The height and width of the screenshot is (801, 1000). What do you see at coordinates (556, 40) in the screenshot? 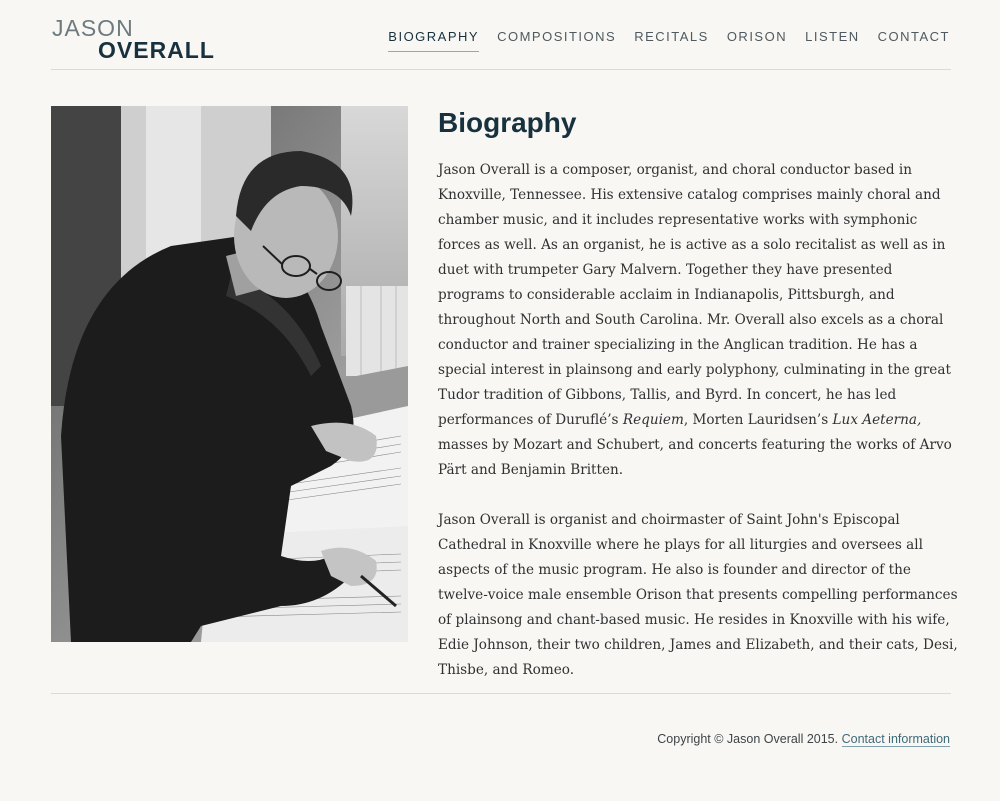
I see `nav-compositions: COMPOSITIONS` at bounding box center [556, 40].